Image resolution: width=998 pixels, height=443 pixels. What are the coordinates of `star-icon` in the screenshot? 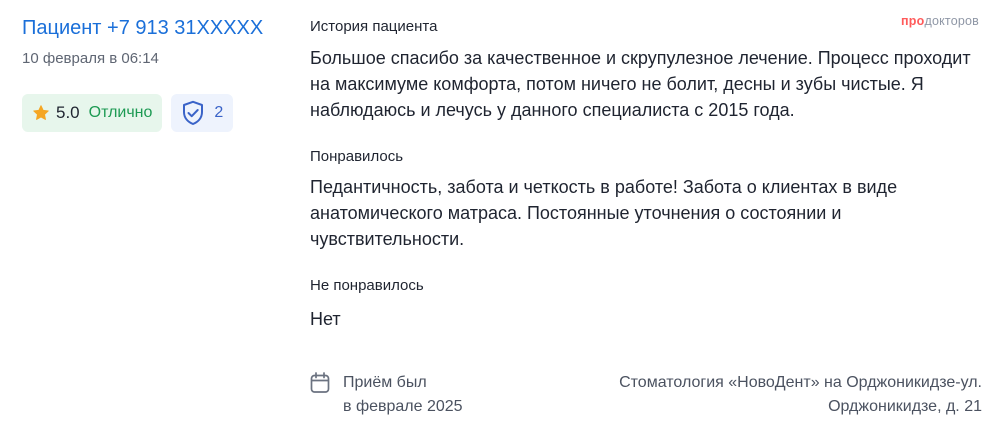 It's located at (41, 113).